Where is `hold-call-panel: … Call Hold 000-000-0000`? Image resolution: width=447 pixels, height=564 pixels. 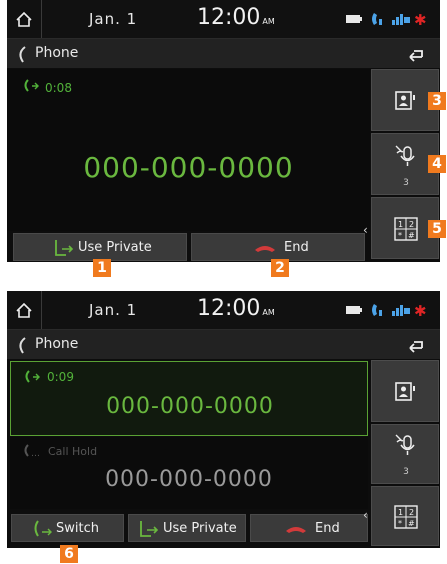
hold-call-panel: … Call Hold 000-000-0000 is located at coordinates (189, 473).